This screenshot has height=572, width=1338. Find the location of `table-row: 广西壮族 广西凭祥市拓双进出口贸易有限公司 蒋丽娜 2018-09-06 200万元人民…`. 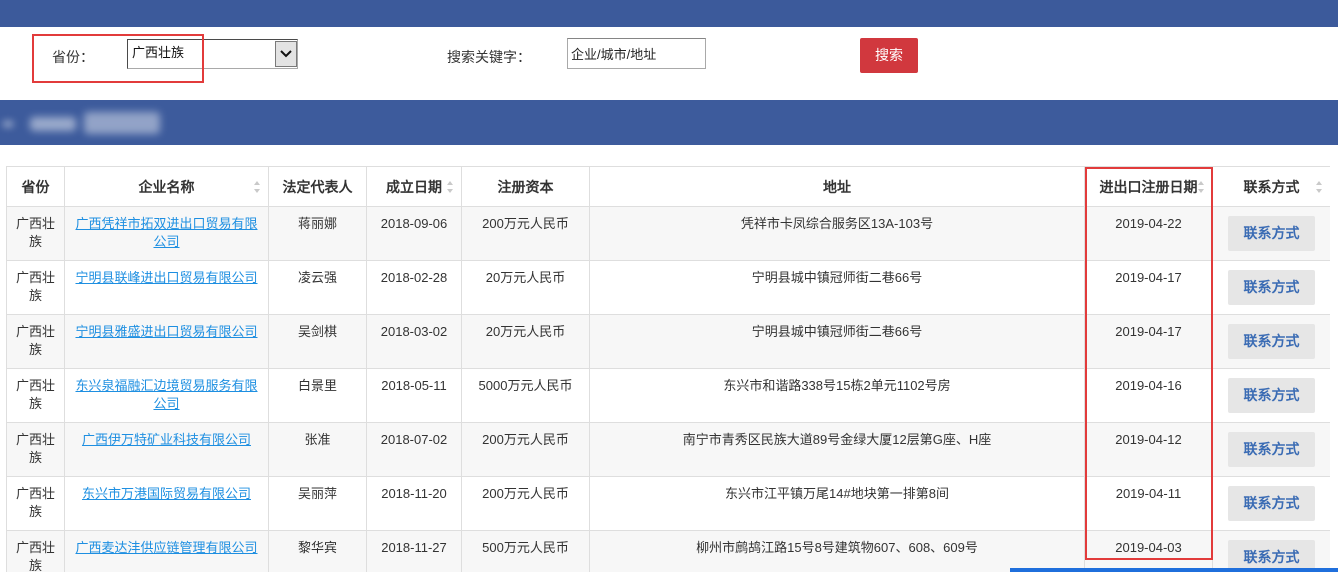

table-row: 广西壮族 广西凭祥市拓双进出口贸易有限公司 蒋丽娜 2018-09-06 200万元人民… is located at coordinates (668, 233).